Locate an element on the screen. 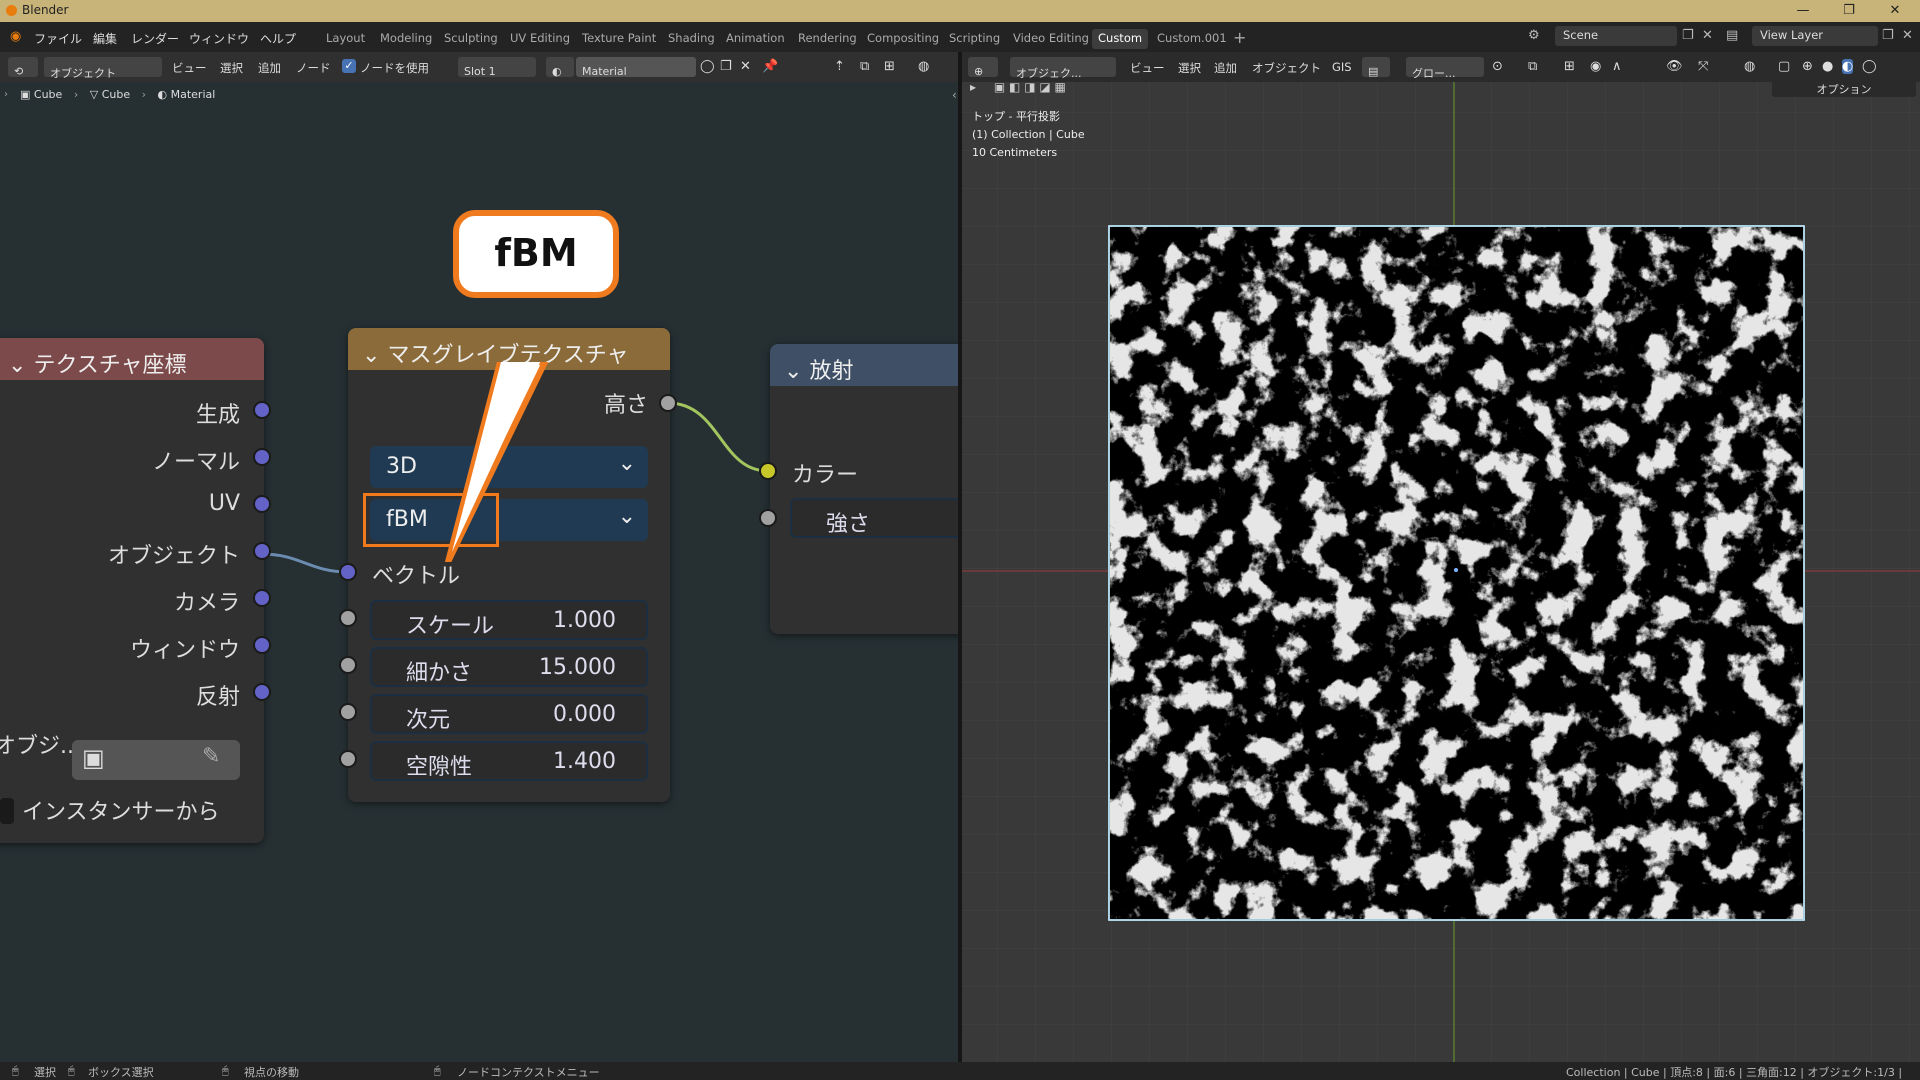 This screenshot has height=1080, width=1920. socket-window is located at coordinates (262, 645).